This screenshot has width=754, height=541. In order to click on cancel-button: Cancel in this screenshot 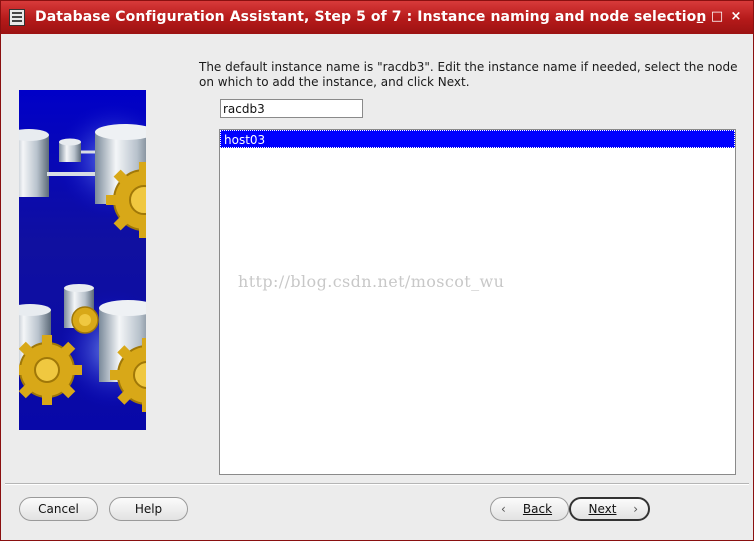, I will do `click(58, 509)`.